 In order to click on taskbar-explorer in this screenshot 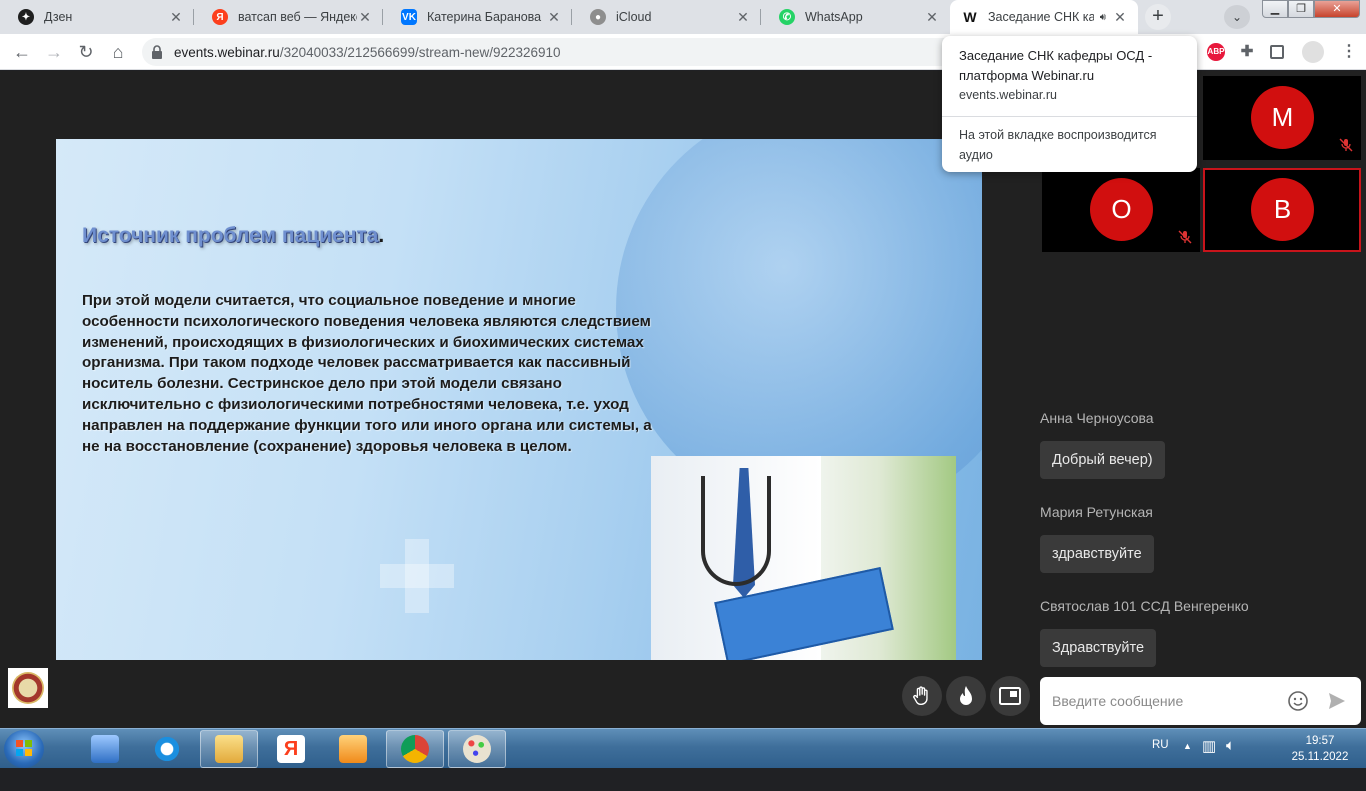, I will do `click(229, 749)`.